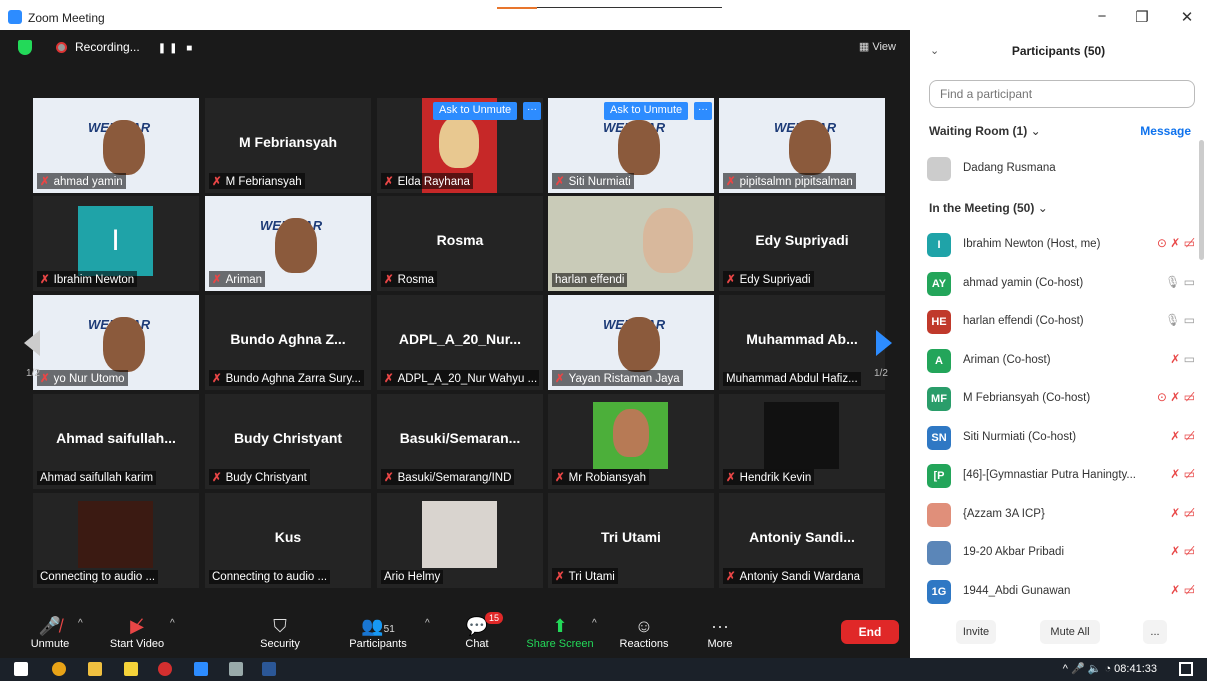  What do you see at coordinates (976, 632) in the screenshot?
I see `invite-button: Invite` at bounding box center [976, 632].